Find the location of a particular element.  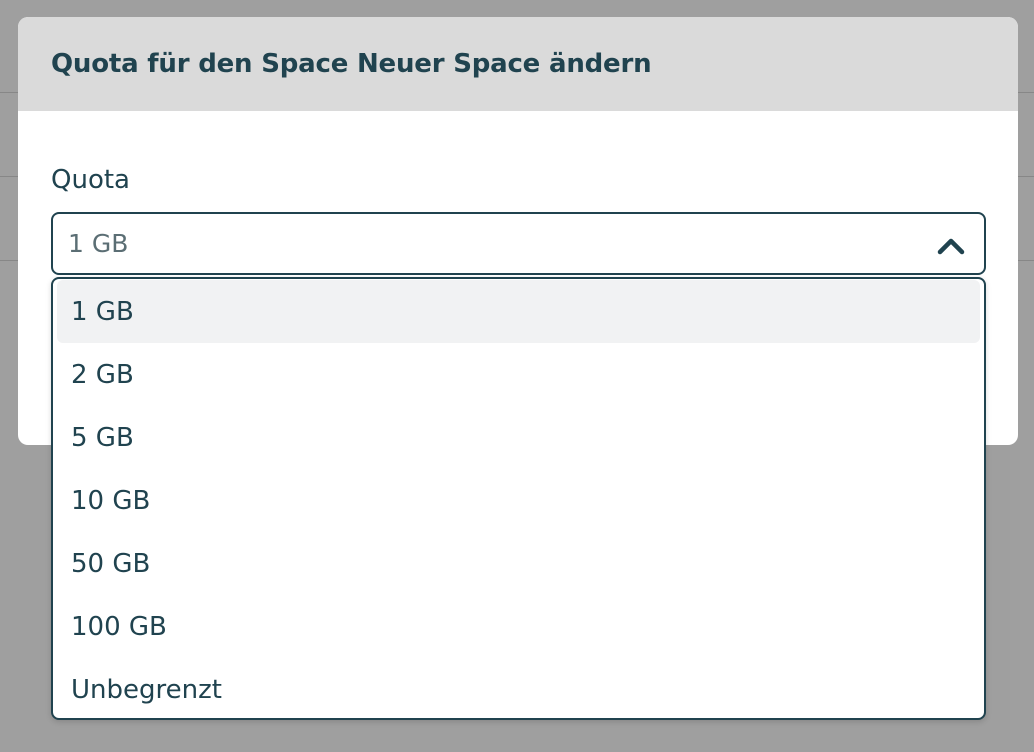

quota-option-2gb: 2 GB is located at coordinates (518, 374).